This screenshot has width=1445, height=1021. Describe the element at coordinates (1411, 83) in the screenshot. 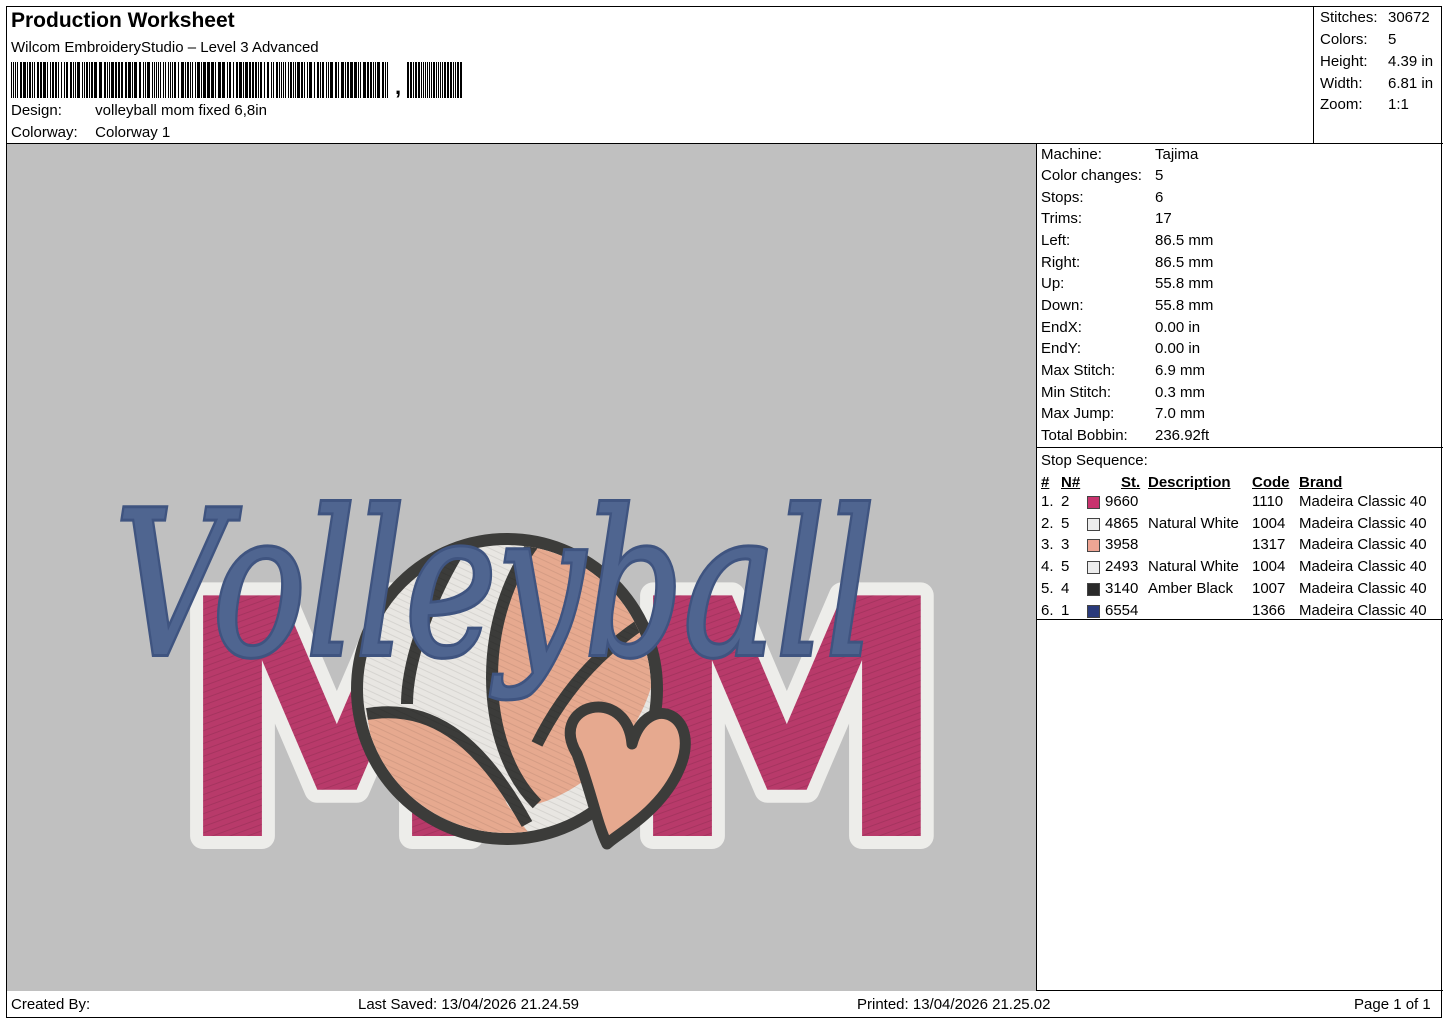

I see `stat-value: 6.81 in` at that location.